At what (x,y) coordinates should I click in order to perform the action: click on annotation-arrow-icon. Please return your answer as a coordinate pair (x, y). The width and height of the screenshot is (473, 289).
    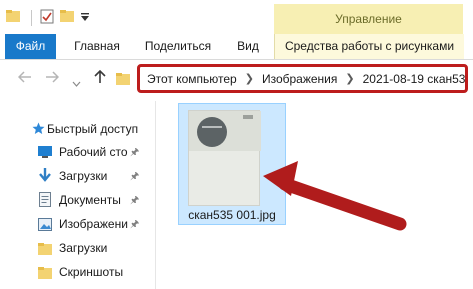
    Looking at the image, I should click on (335, 196).